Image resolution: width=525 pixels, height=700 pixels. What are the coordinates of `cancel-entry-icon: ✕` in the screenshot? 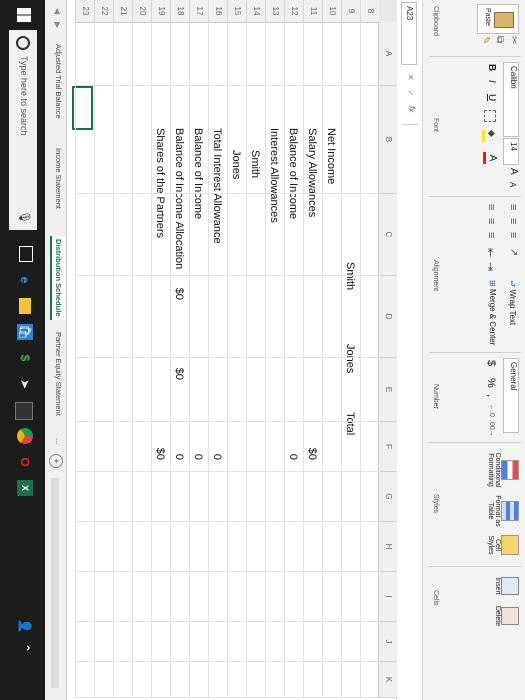 It's located at (410, 77).